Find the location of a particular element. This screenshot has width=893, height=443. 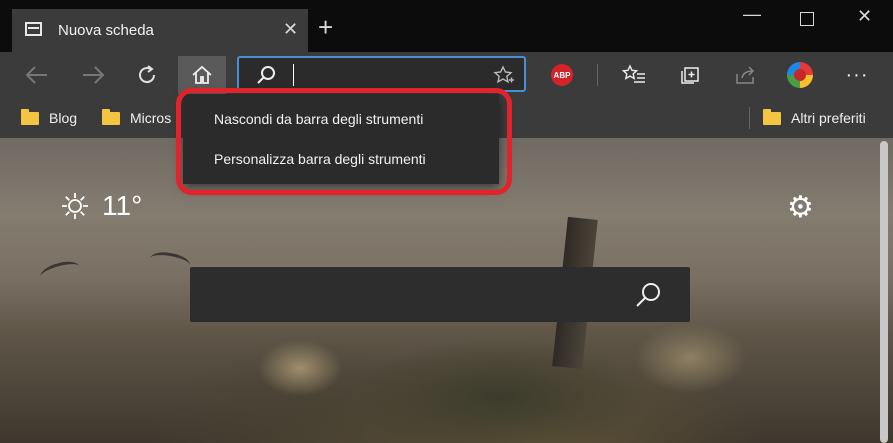

back-arrow-icon is located at coordinates (36, 75).